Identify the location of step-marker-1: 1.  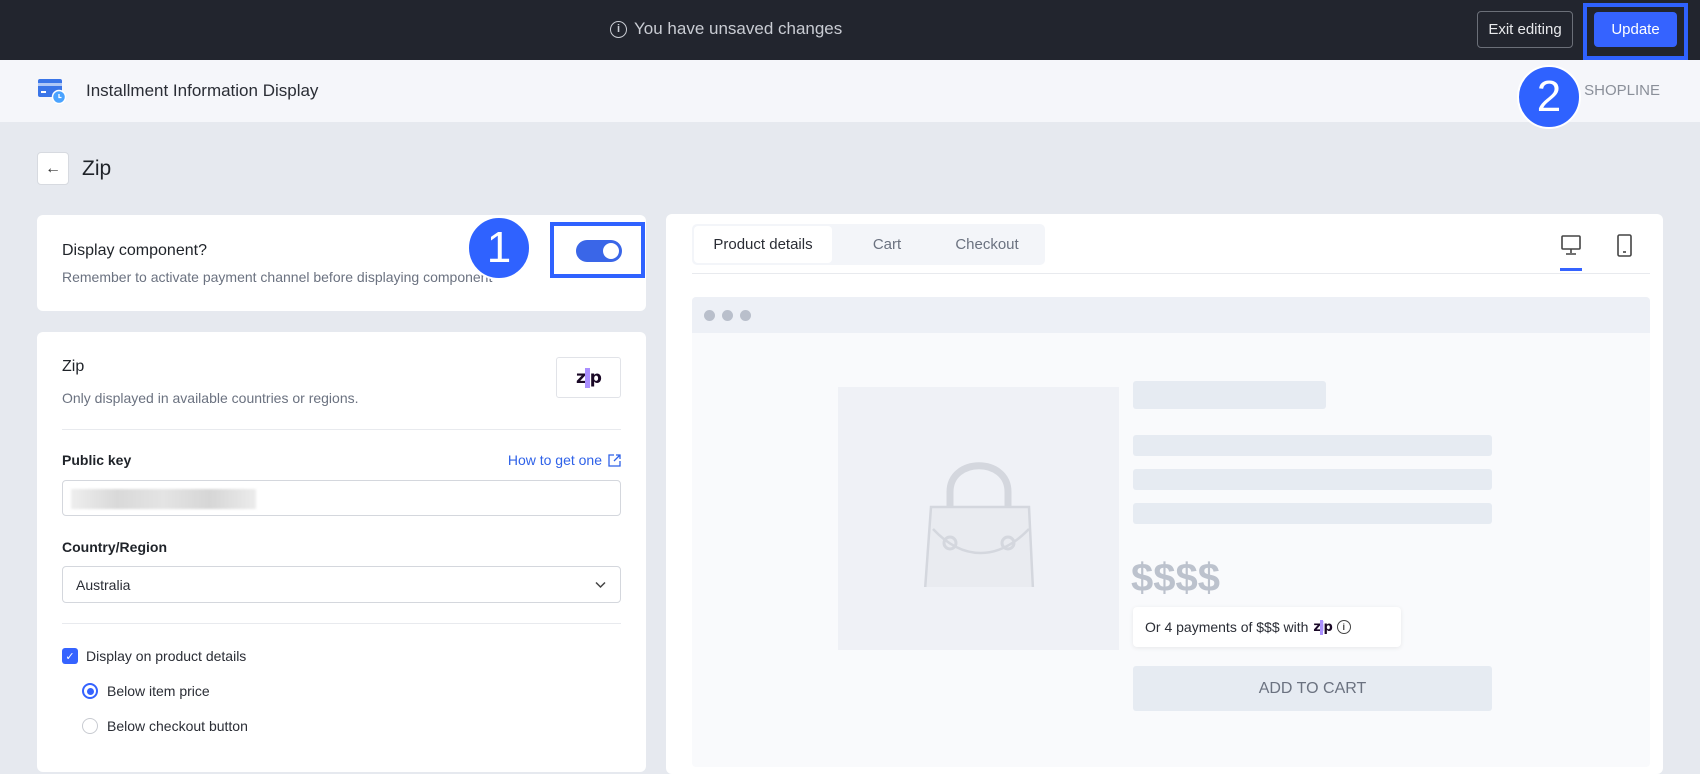
(499, 248).